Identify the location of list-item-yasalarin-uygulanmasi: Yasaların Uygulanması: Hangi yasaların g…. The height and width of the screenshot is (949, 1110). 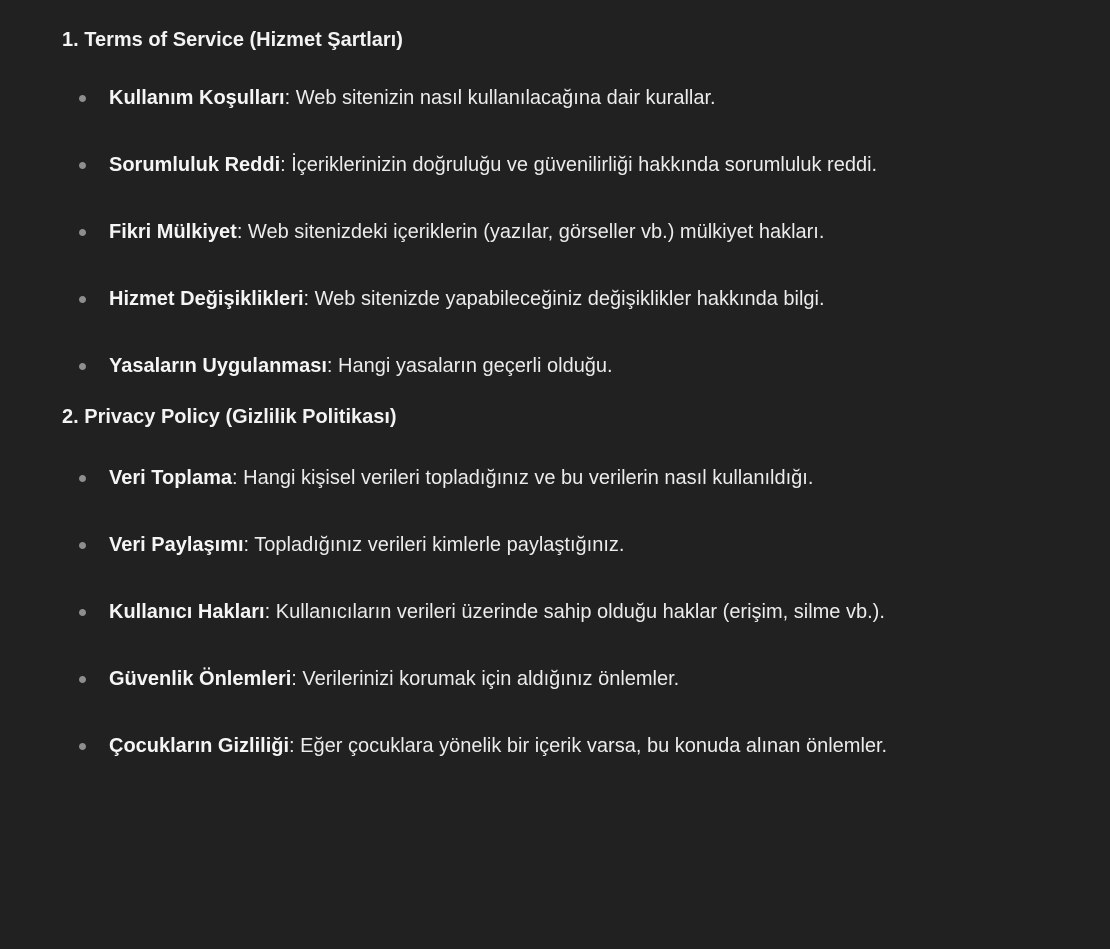
(578, 366).